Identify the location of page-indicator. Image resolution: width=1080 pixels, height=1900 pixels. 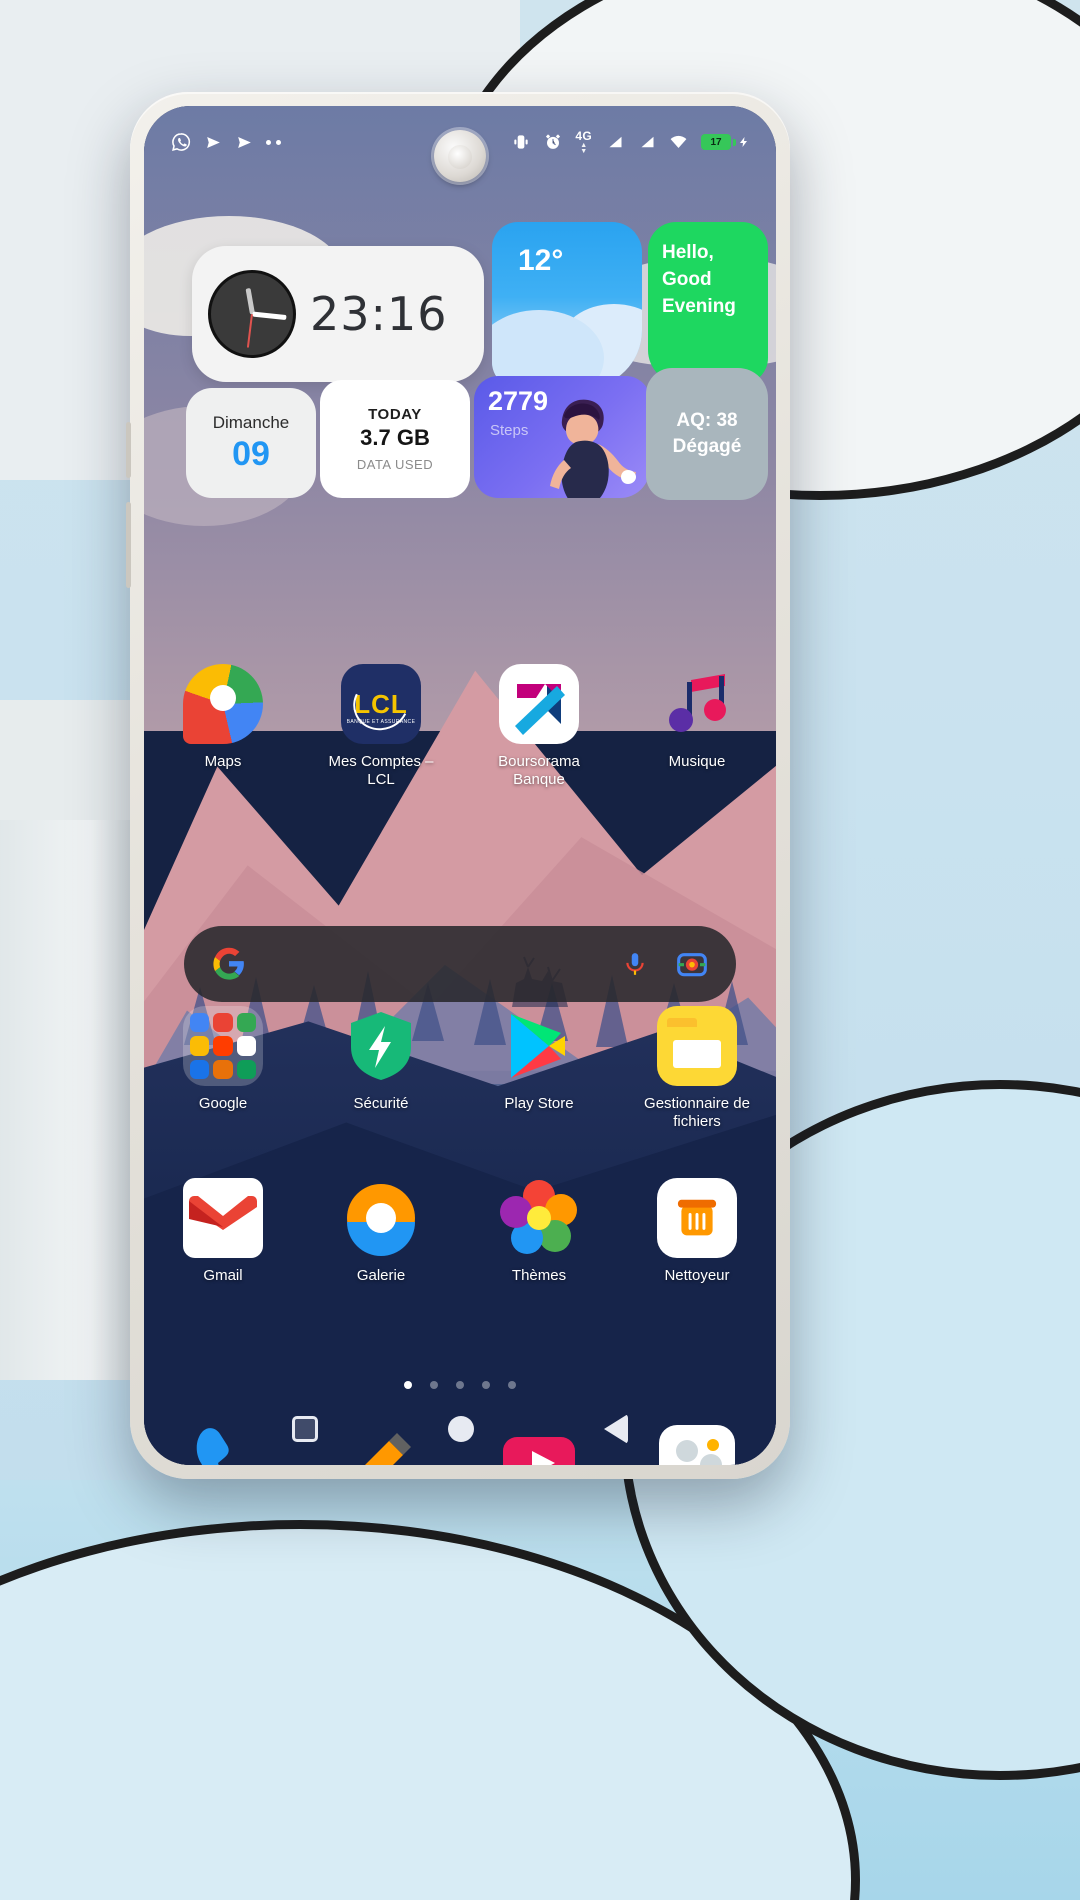
(460, 1385).